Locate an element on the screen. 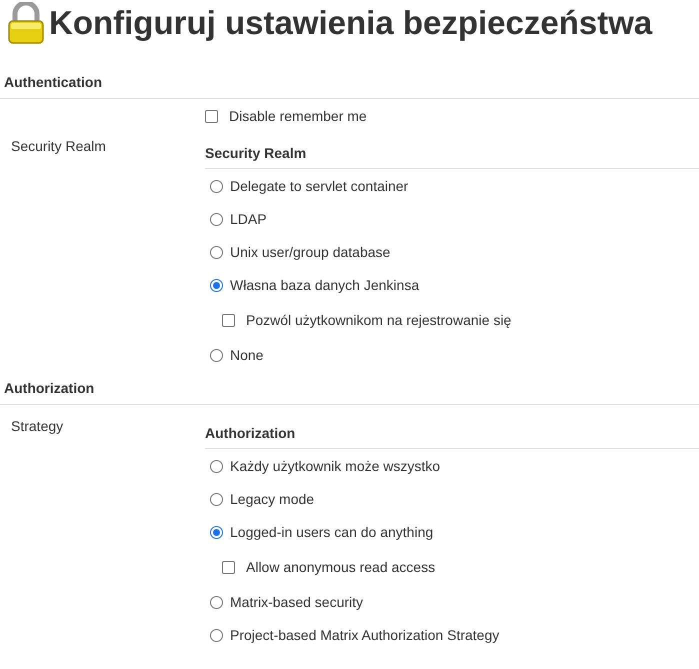 The width and height of the screenshot is (699, 669). radio-label: Każdy użytkownik może wszystko is located at coordinates (335, 466).